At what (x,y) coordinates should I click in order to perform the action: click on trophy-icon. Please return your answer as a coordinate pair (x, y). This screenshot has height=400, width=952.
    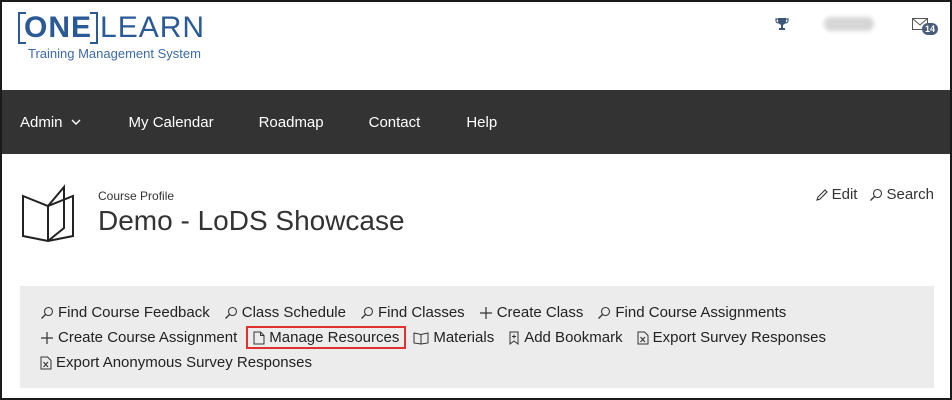
    Looking at the image, I should click on (782, 24).